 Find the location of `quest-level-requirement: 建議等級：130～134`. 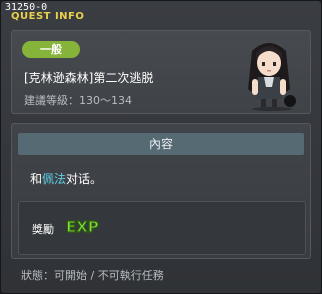

quest-level-requirement: 建議等級：130～134 is located at coordinates (78, 100).